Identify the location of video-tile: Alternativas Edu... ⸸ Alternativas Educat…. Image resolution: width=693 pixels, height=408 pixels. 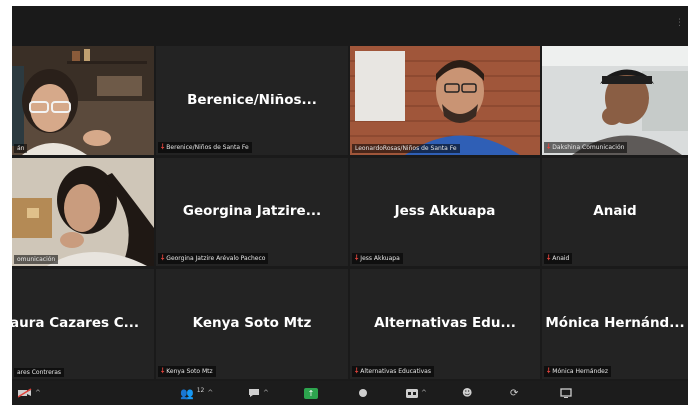
(445, 324).